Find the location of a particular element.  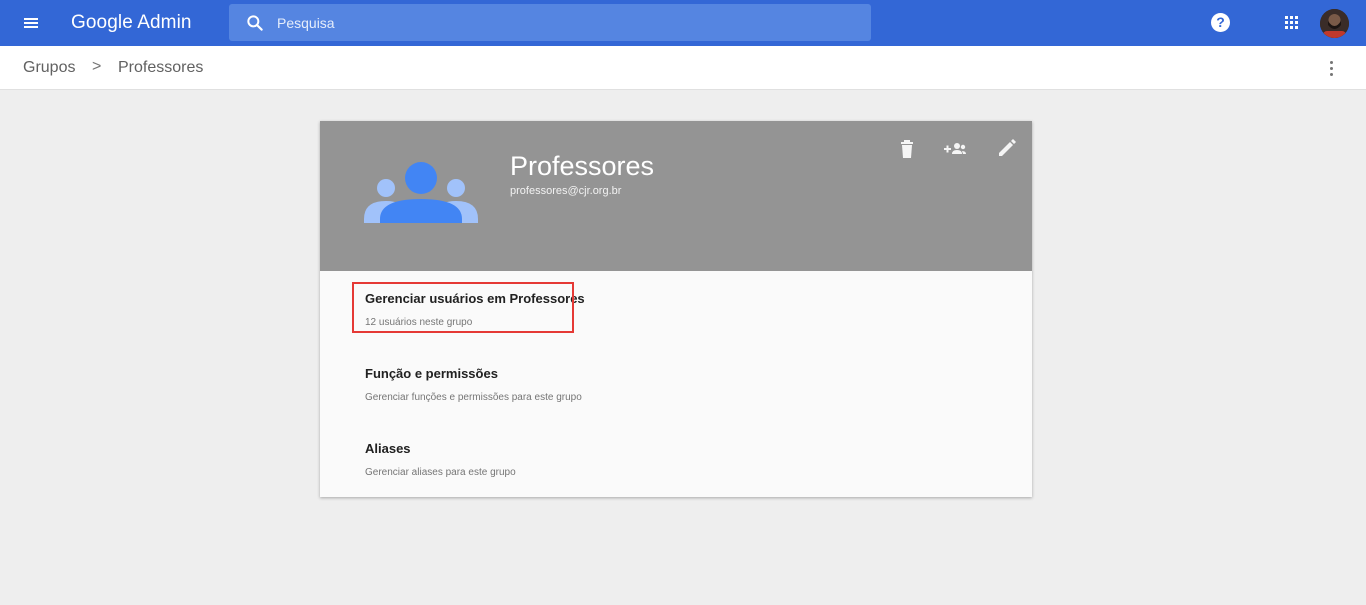

top-app-bar: Google Admin ? is located at coordinates (683, 23).